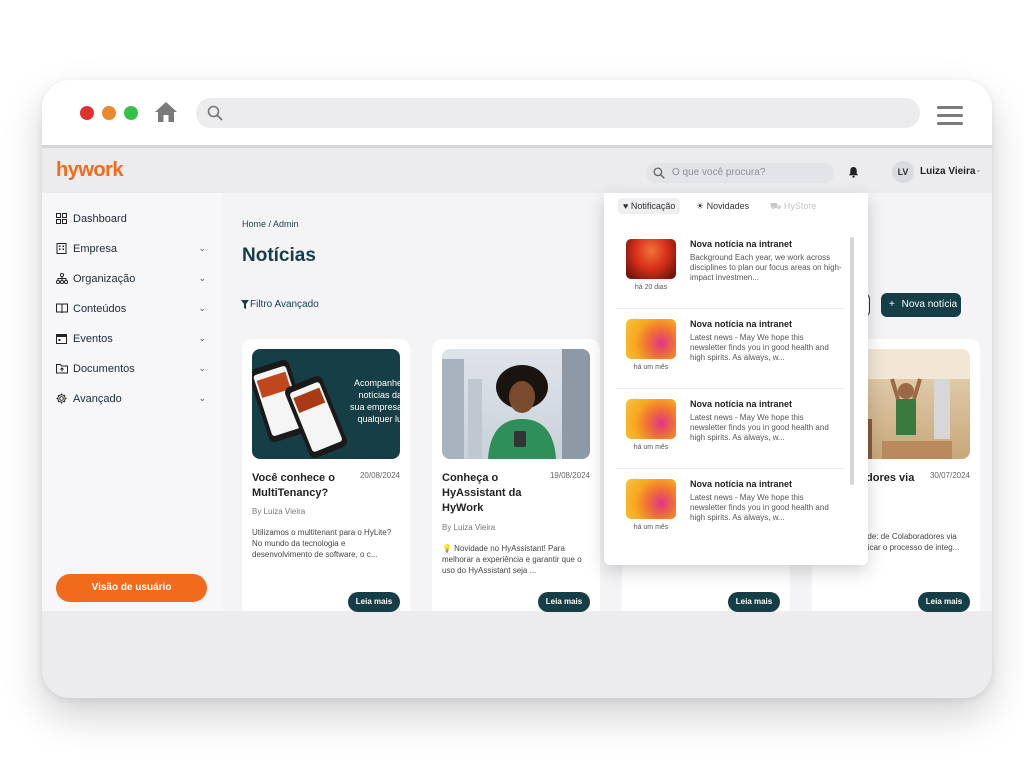  Describe the element at coordinates (626, 206) in the screenshot. I see `heart-icon: ♥` at that location.